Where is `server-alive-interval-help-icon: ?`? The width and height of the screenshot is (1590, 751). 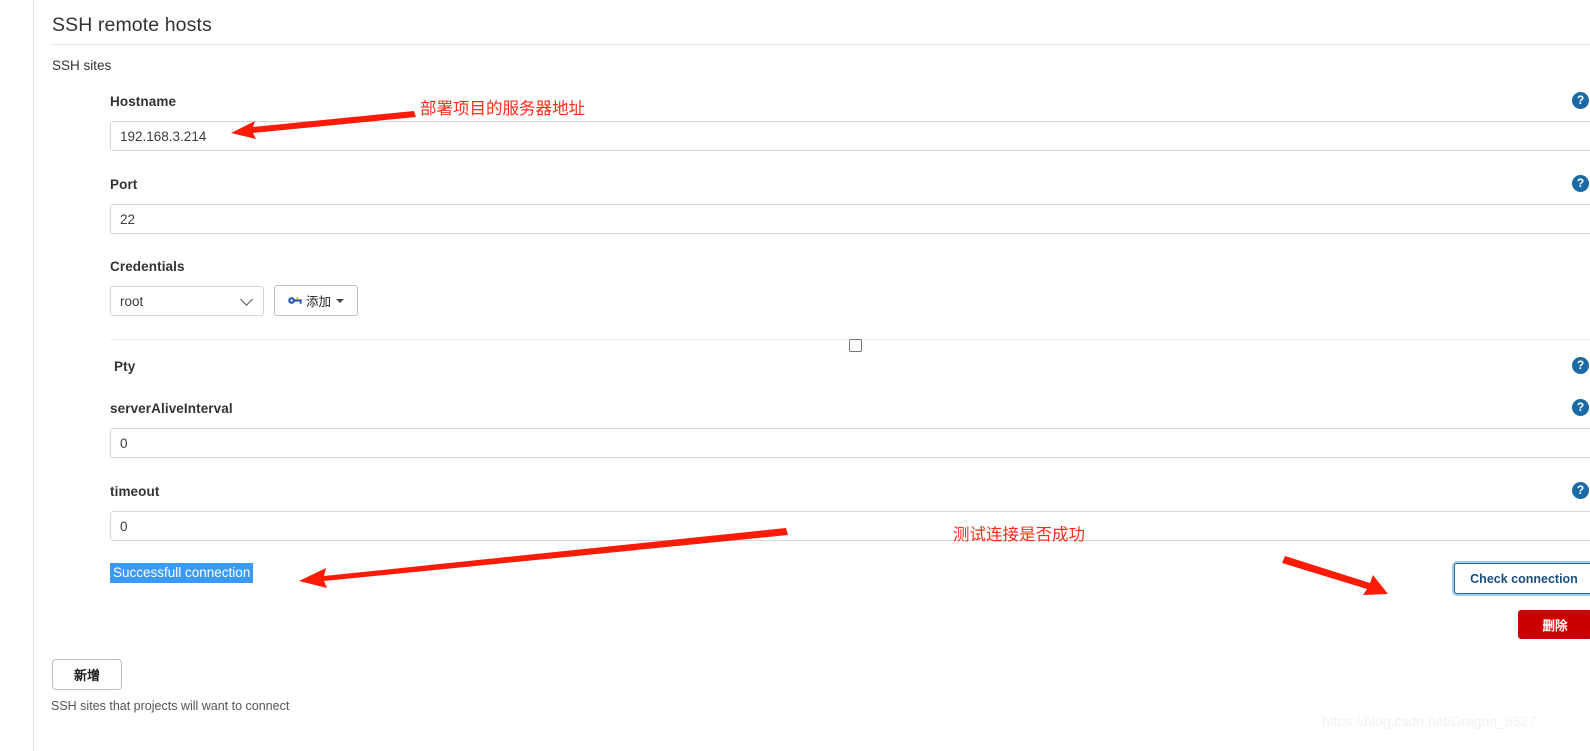 server-alive-interval-help-icon: ? is located at coordinates (1580, 407).